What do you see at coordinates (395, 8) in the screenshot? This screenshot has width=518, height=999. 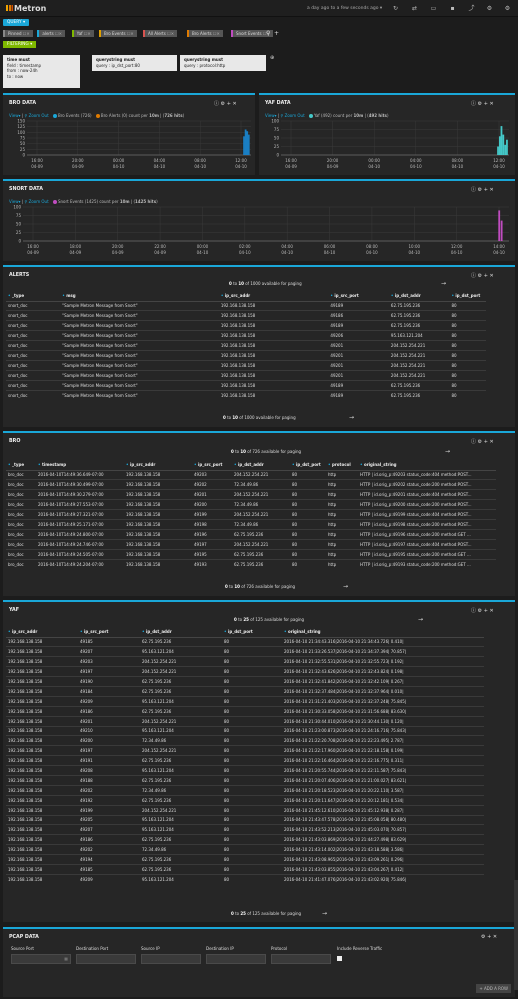 I see `refresh-icon: ↻` at bounding box center [395, 8].